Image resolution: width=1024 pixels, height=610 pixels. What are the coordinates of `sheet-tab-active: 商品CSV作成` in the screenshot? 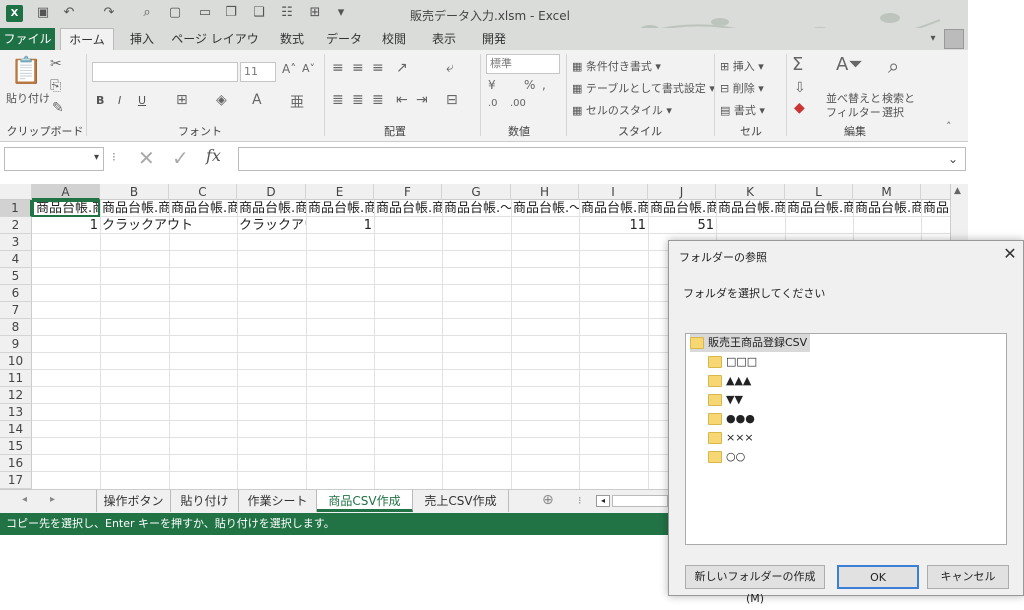 It's located at (365, 501).